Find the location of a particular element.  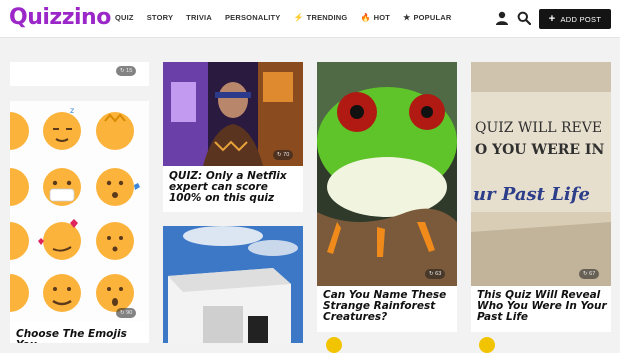

building-image is located at coordinates (233, 284).